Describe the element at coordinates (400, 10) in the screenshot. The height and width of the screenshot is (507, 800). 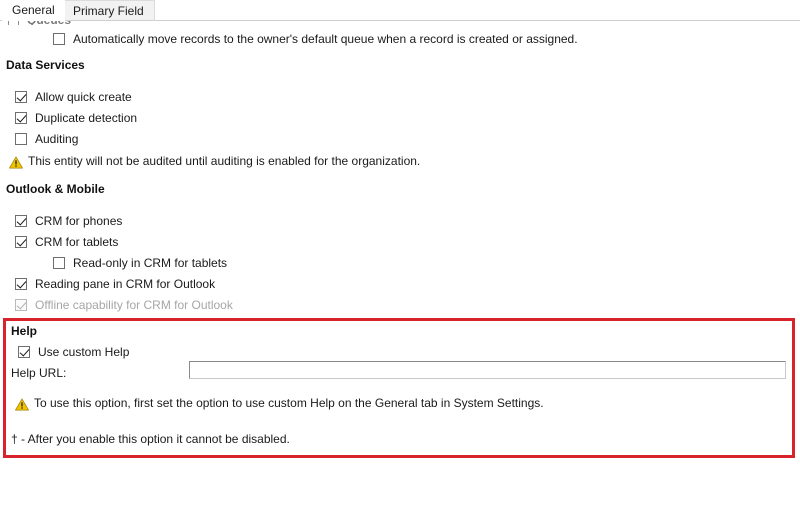
I see `tab-strip: General Primary Field` at that location.